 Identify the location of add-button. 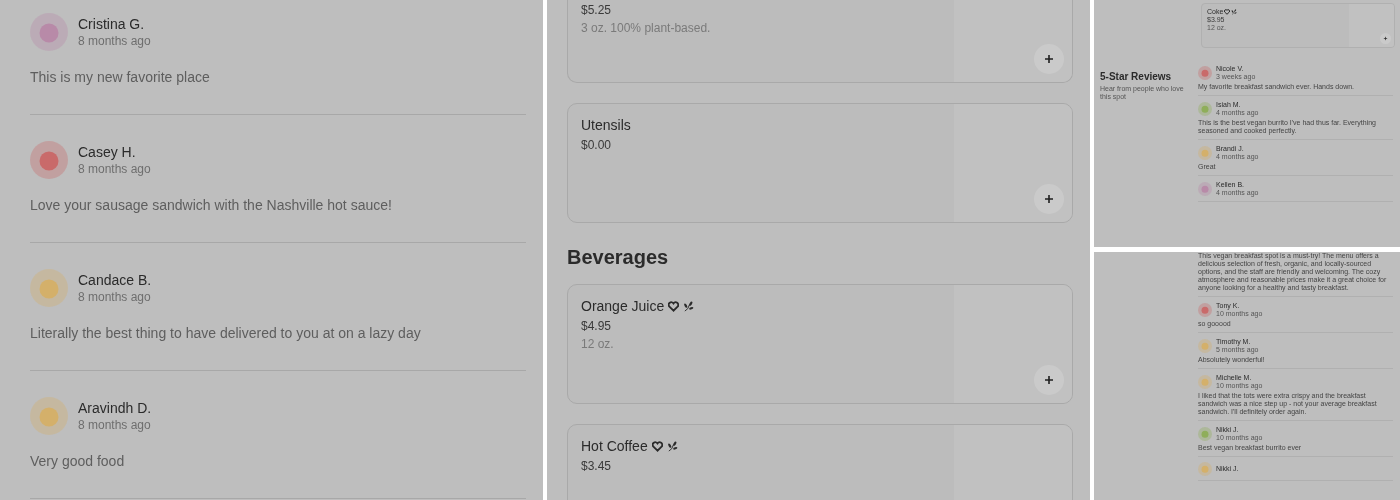
(1385, 38).